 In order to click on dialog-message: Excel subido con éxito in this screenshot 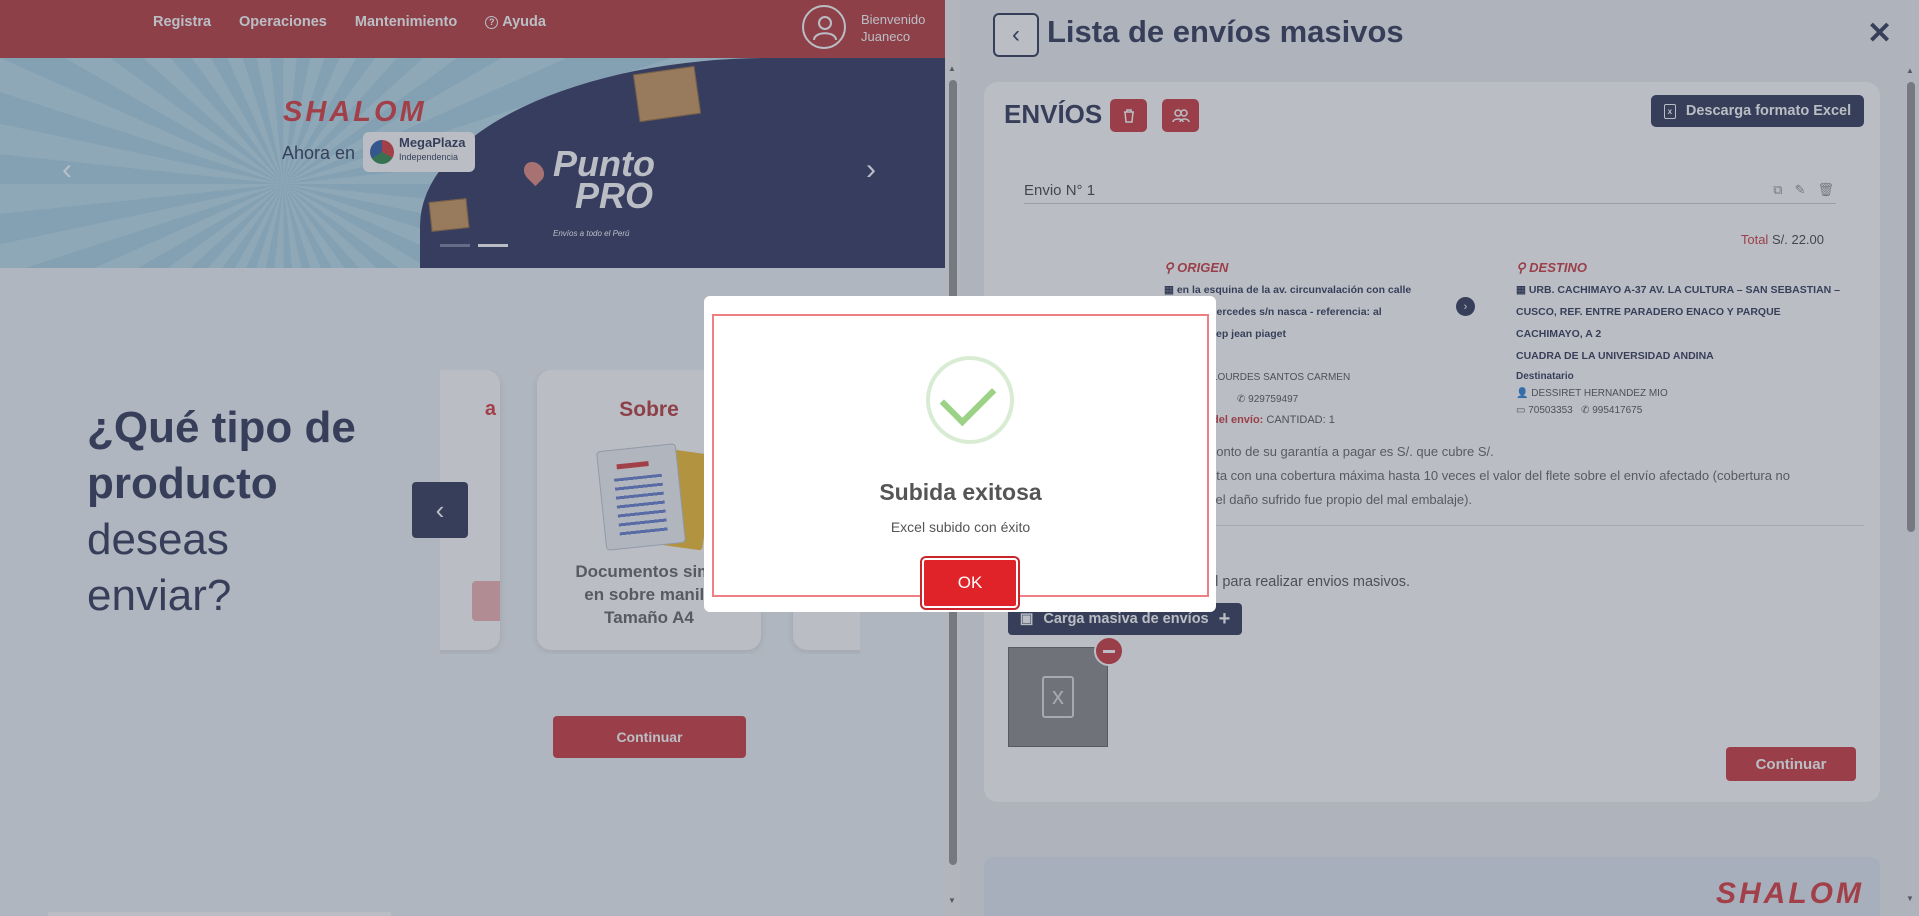, I will do `click(960, 527)`.